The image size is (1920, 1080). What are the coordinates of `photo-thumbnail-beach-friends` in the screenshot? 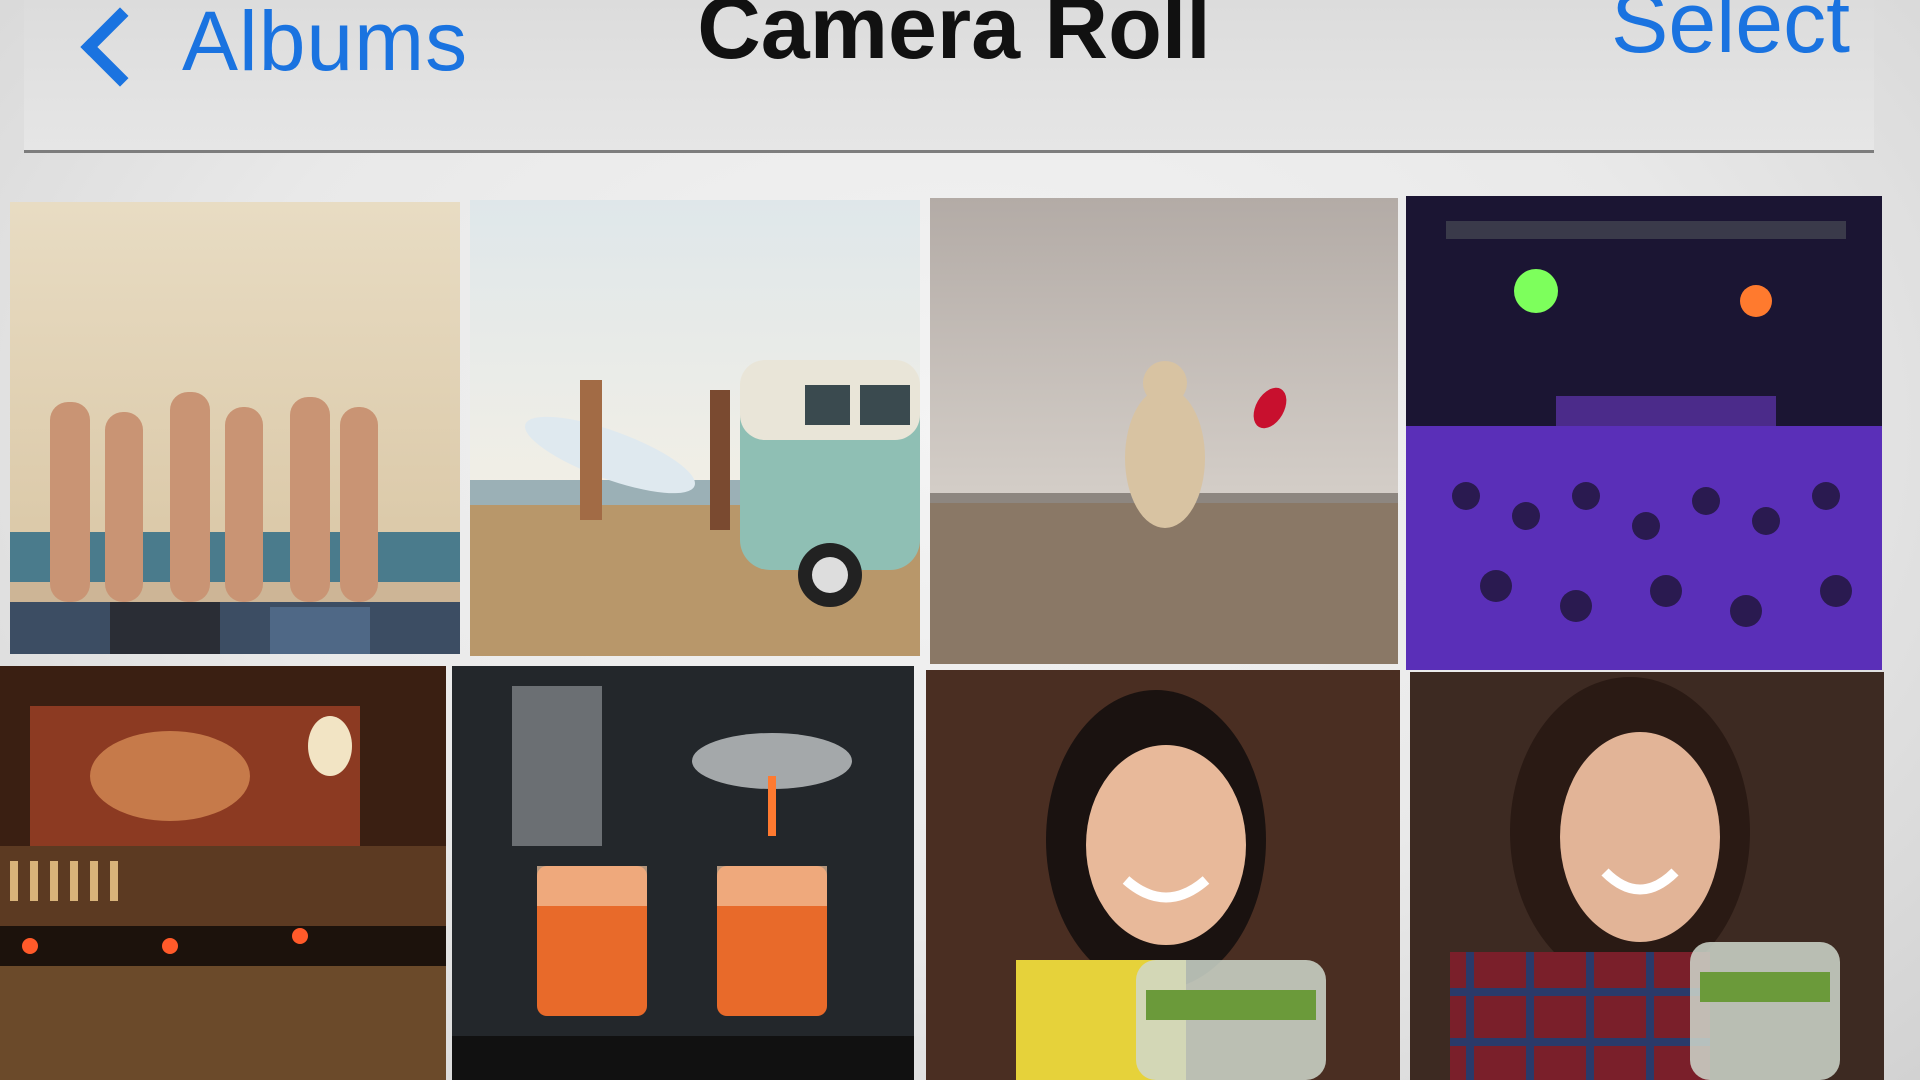 It's located at (235, 428).